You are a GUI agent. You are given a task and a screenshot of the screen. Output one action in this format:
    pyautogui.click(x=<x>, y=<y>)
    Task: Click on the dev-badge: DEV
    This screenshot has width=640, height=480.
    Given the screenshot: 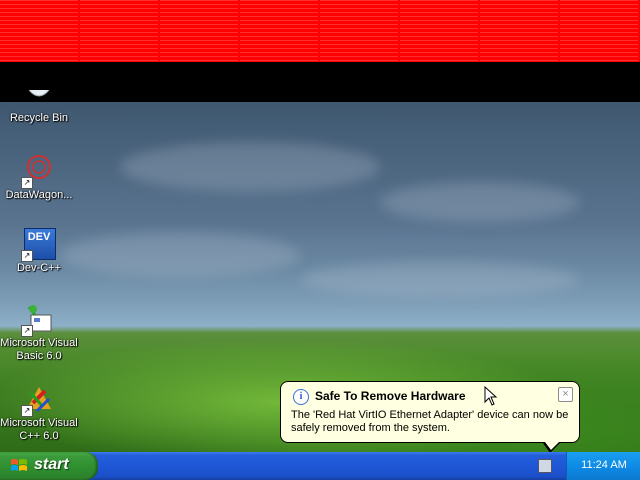 What is the action you would take?
    pyautogui.click(x=39, y=237)
    